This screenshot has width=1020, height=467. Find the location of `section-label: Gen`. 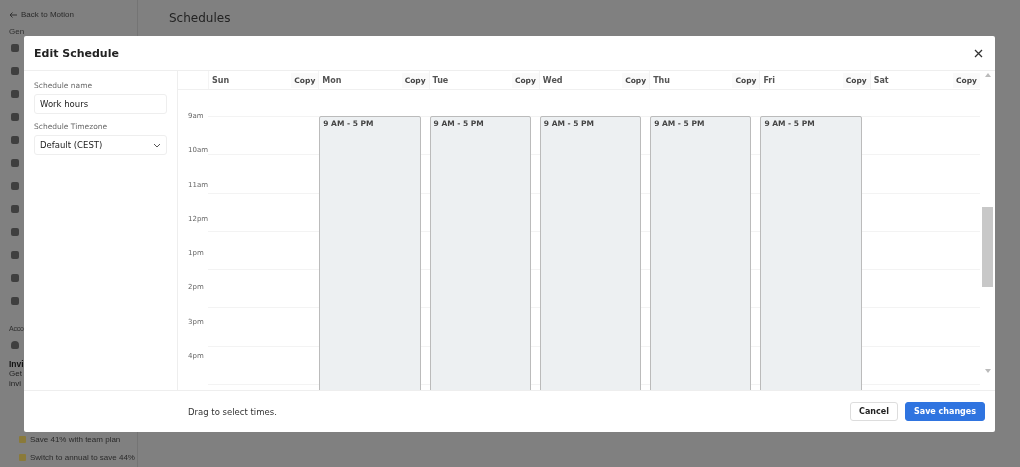

section-label: Gen is located at coordinates (17, 31).